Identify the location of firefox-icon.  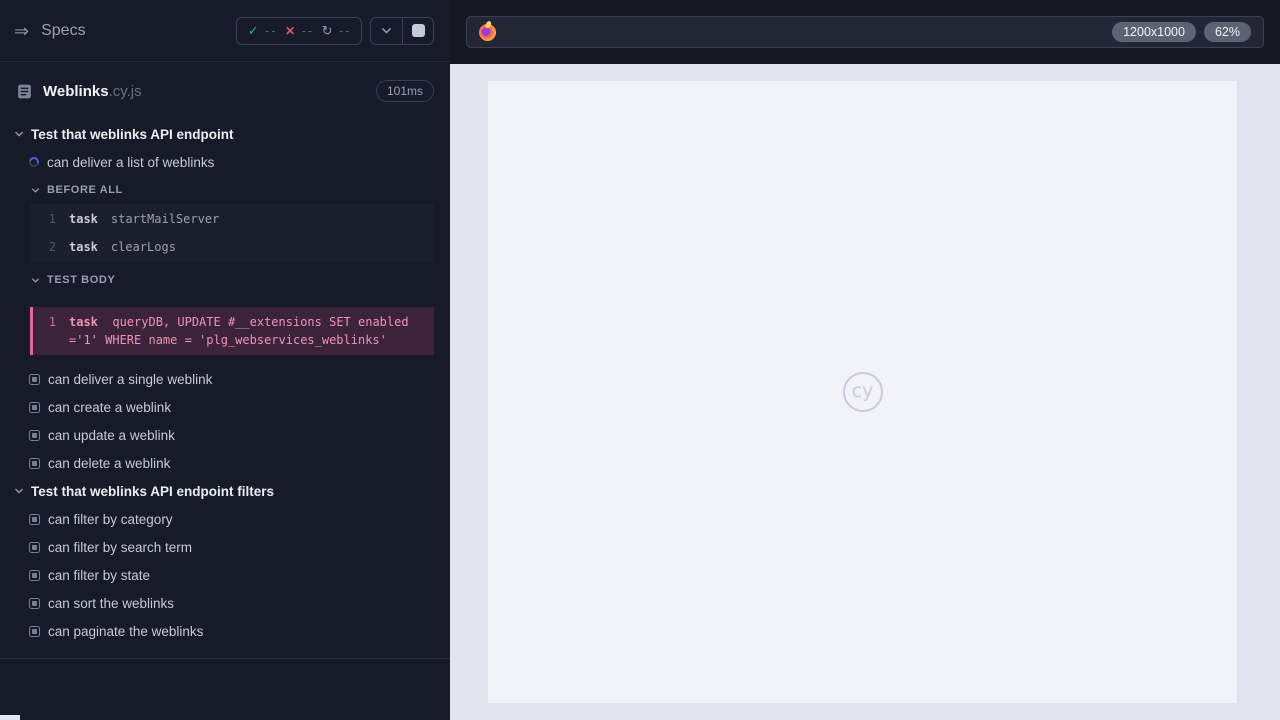
(487, 32).